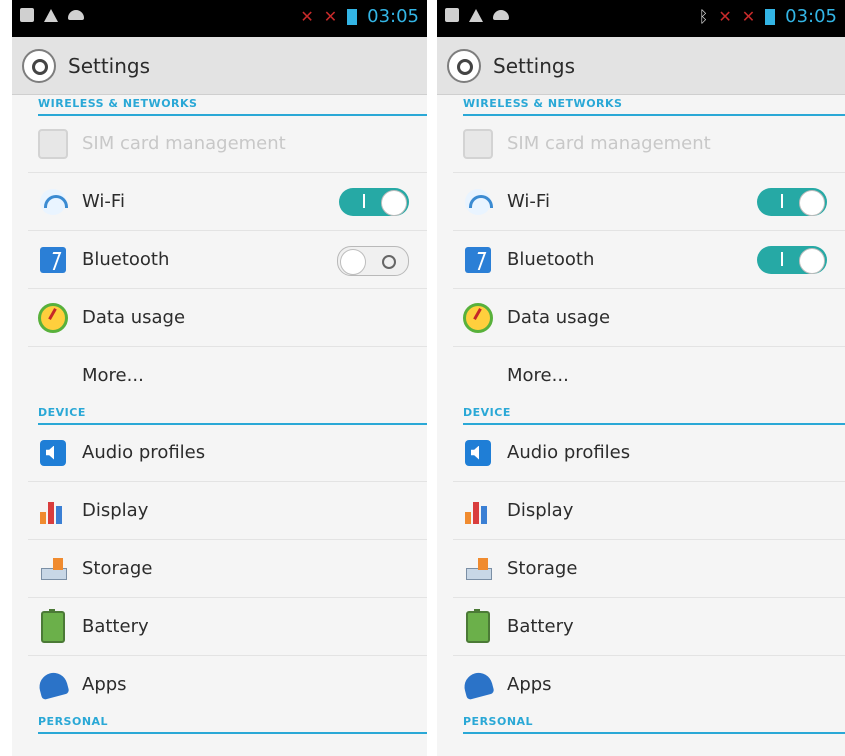 This screenshot has height=756, width=845. What do you see at coordinates (219, 18) in the screenshot?
I see `status-bar: ✕ ✕ 03:05` at bounding box center [219, 18].